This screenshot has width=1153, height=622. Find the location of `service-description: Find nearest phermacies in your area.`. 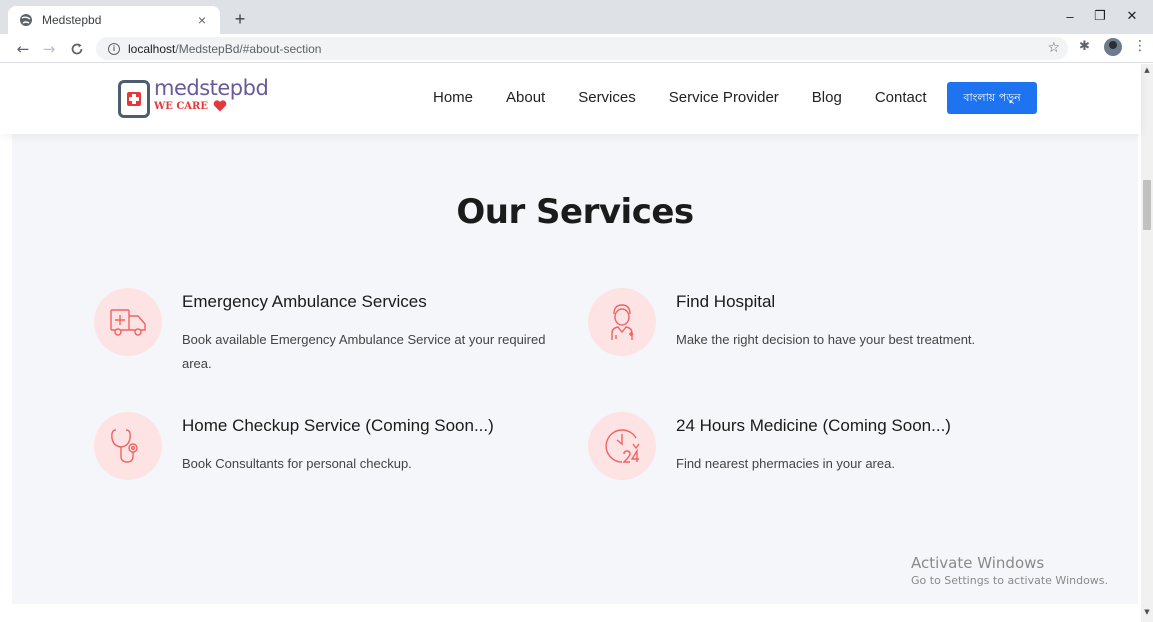

service-description: Find nearest phermacies in your area. is located at coordinates (785, 463).